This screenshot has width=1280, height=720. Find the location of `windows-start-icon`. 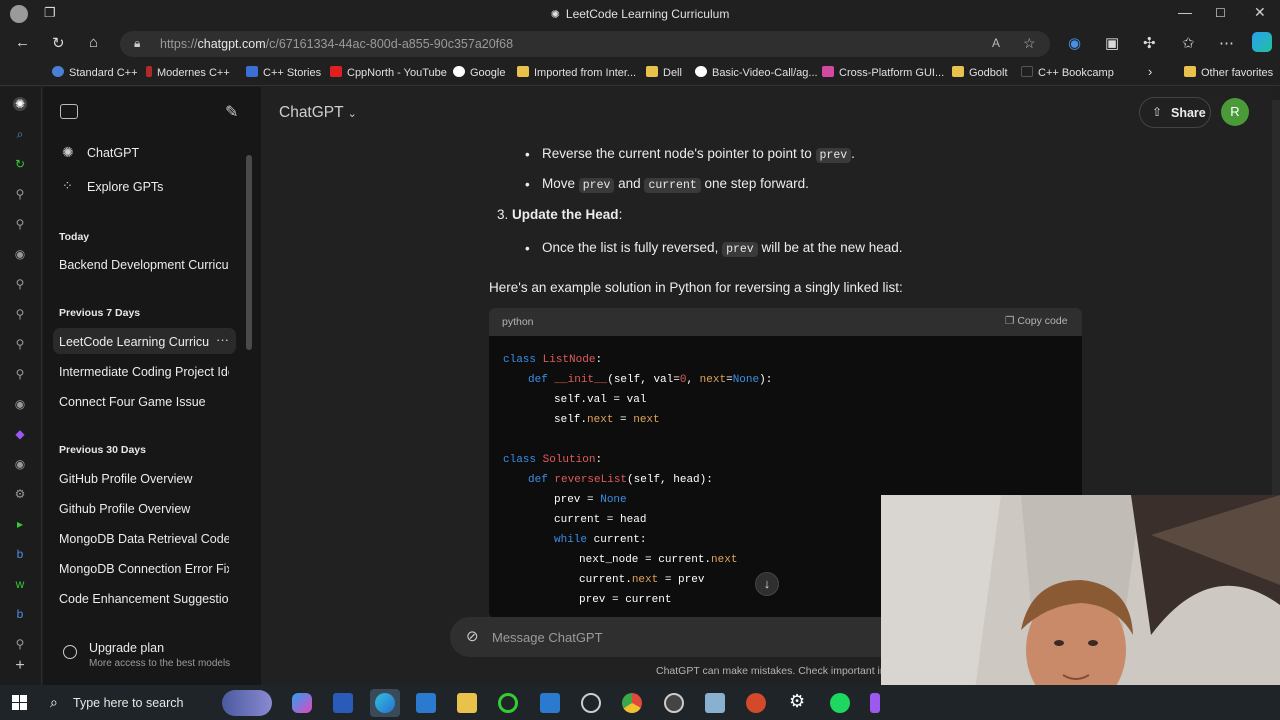

windows-start-icon is located at coordinates (20, 703).